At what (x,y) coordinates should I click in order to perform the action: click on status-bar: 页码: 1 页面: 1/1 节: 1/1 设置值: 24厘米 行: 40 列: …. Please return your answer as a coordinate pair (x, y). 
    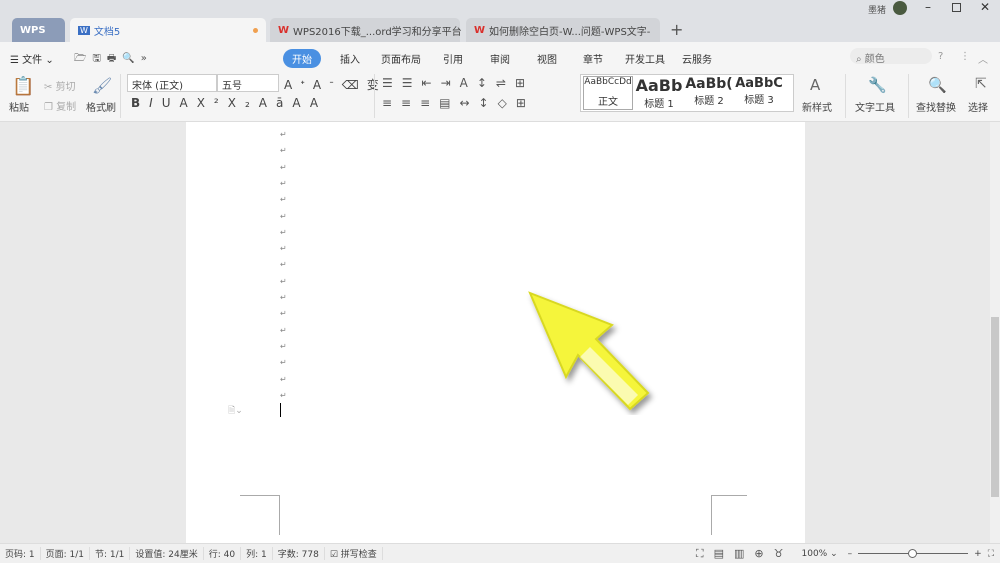
    Looking at the image, I should click on (500, 553).